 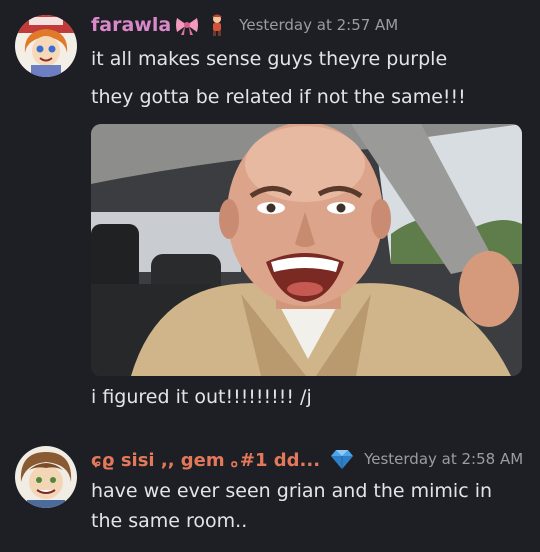 What do you see at coordinates (217, 25) in the screenshot?
I see `figure-icon` at bounding box center [217, 25].